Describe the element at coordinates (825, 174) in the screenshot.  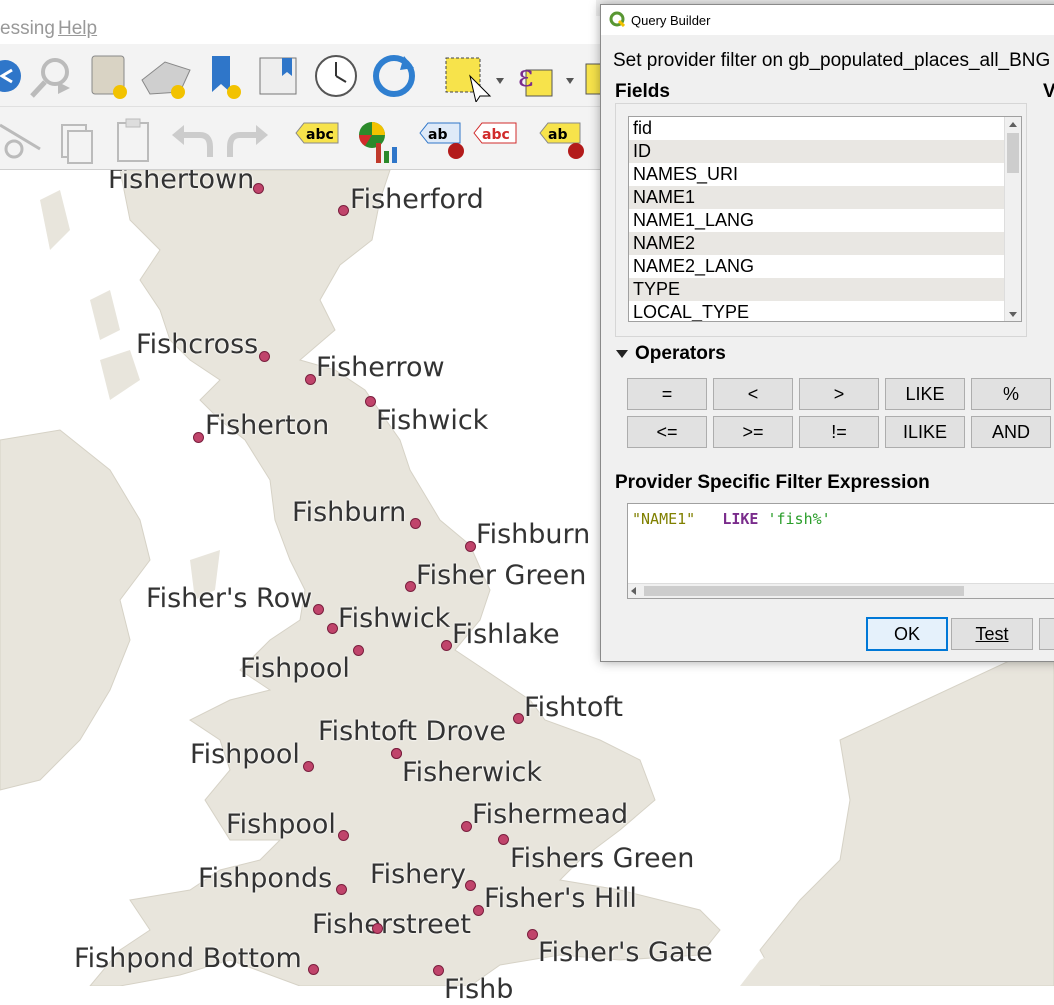
I see `field-item: NAMES_URI` at that location.